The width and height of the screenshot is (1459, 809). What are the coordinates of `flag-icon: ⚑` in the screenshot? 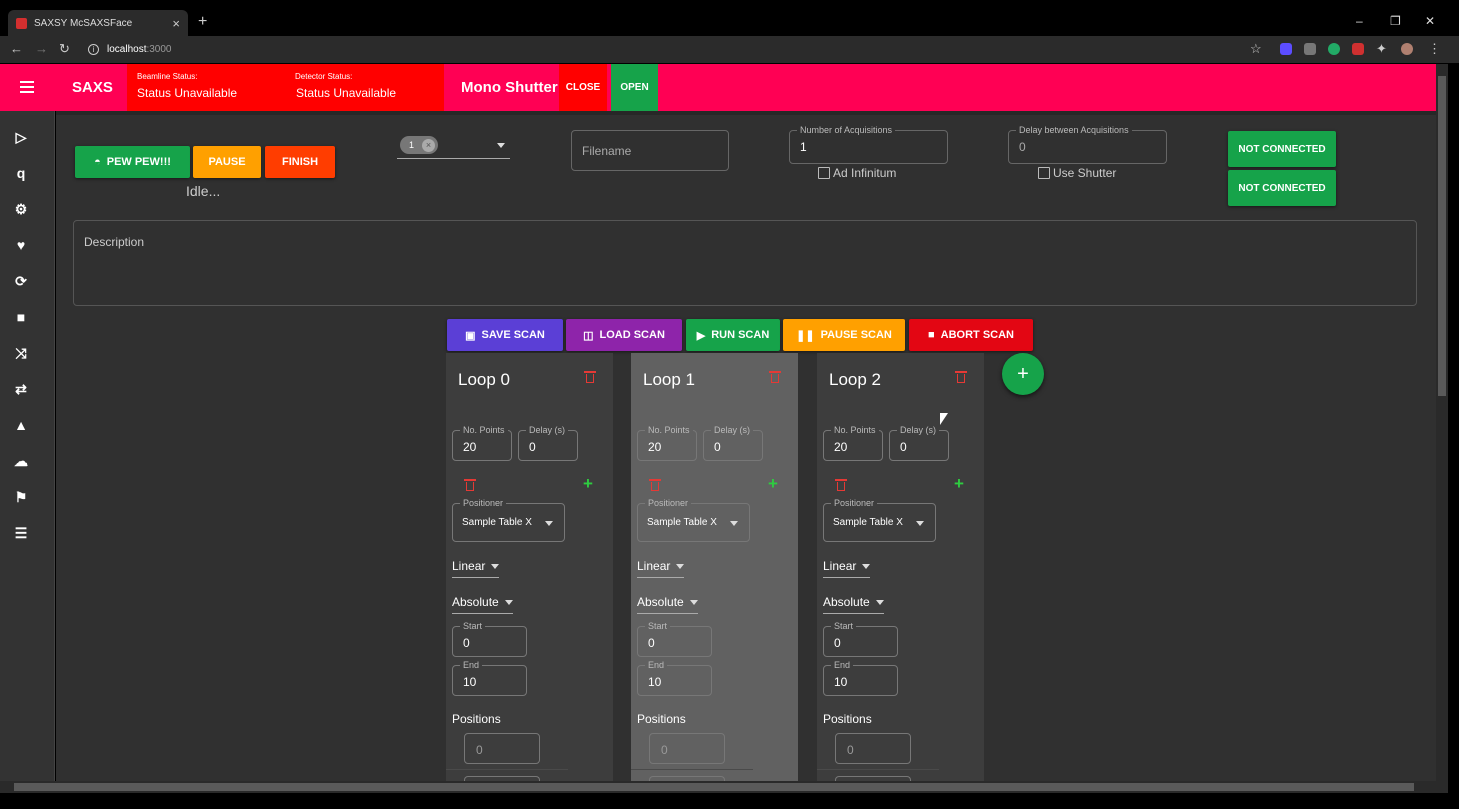 It's located at (21, 497).